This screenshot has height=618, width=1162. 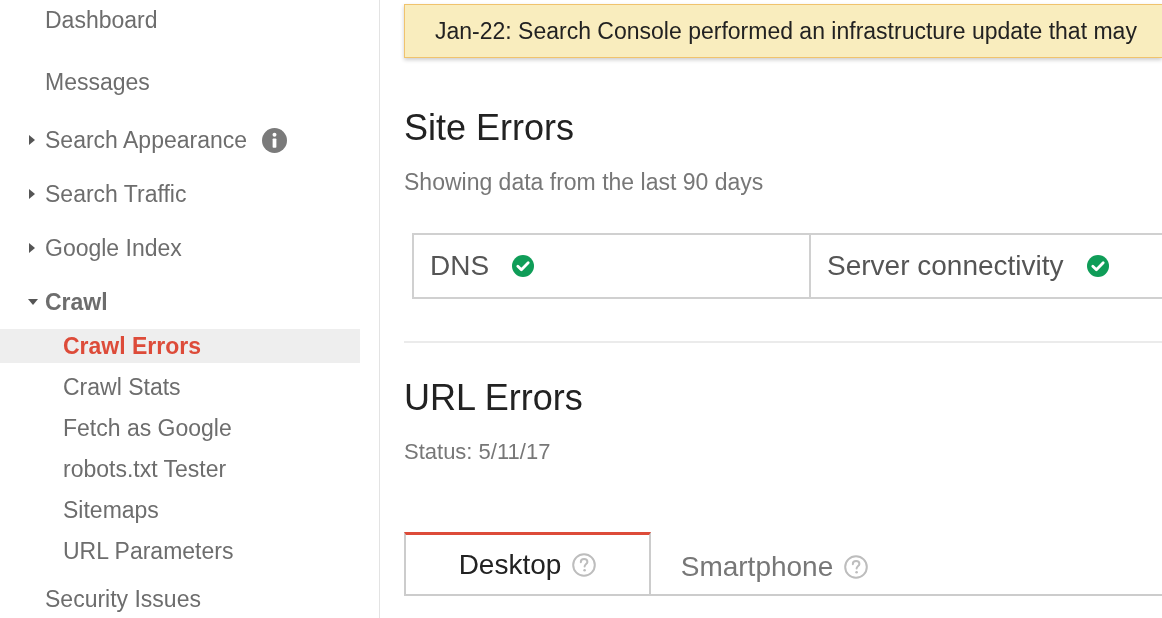 I want to click on sidebar-item: Search Appearance, so click(x=180, y=140).